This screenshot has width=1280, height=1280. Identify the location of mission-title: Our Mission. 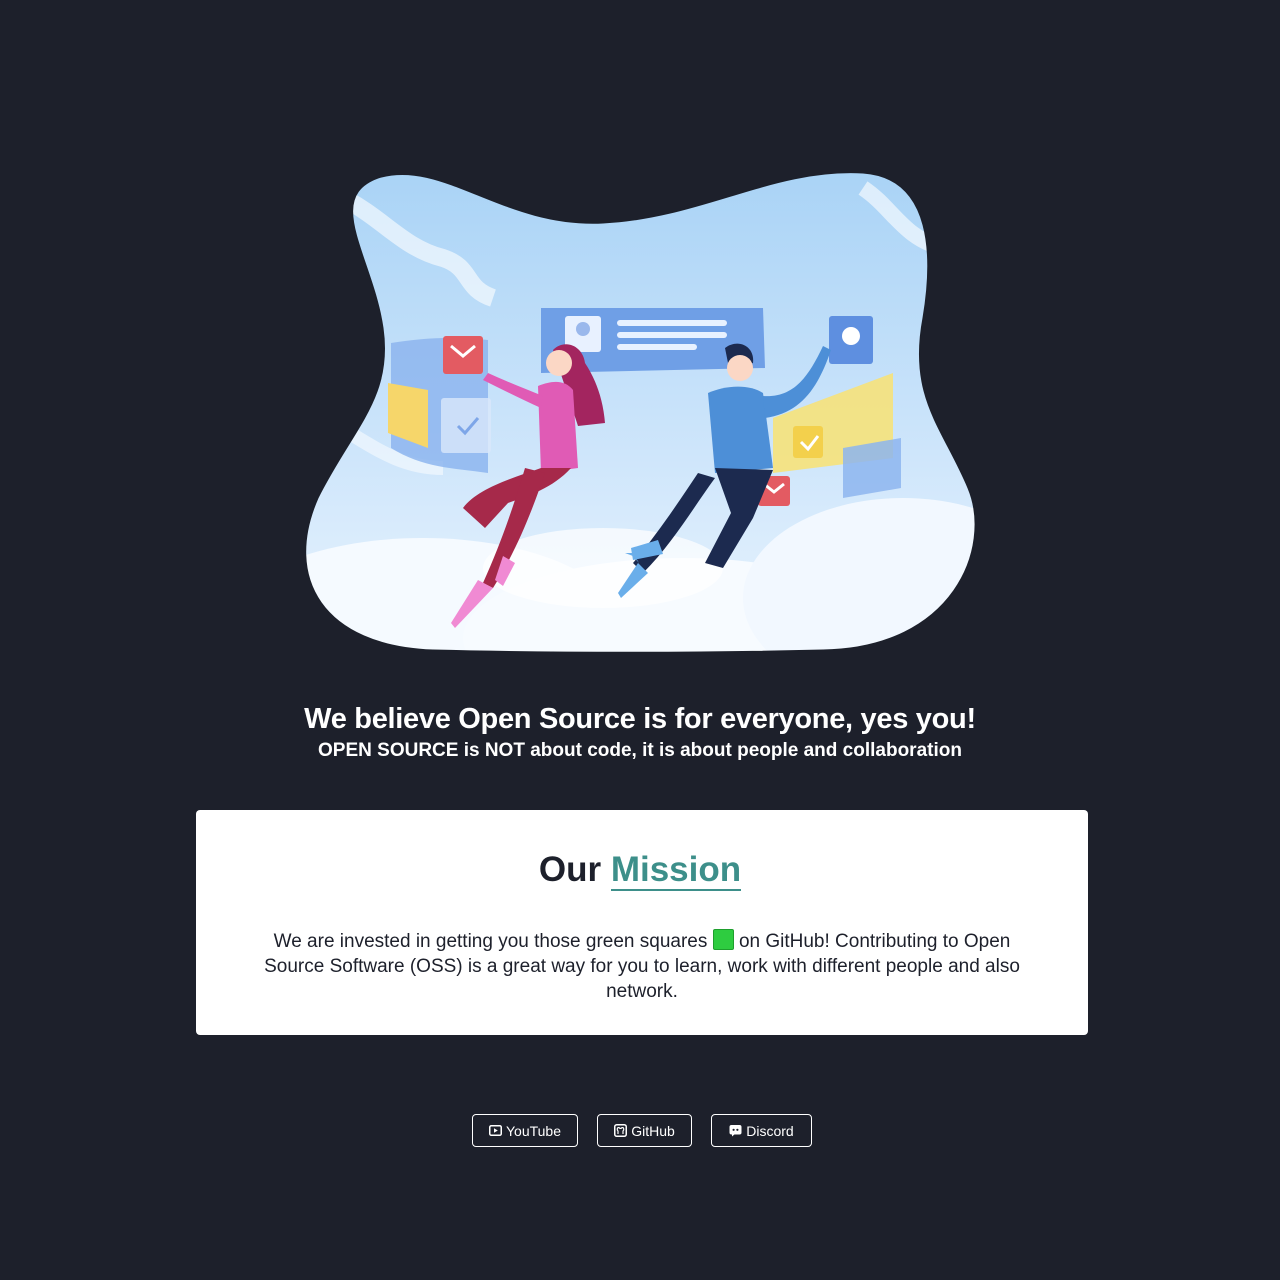
(640, 870).